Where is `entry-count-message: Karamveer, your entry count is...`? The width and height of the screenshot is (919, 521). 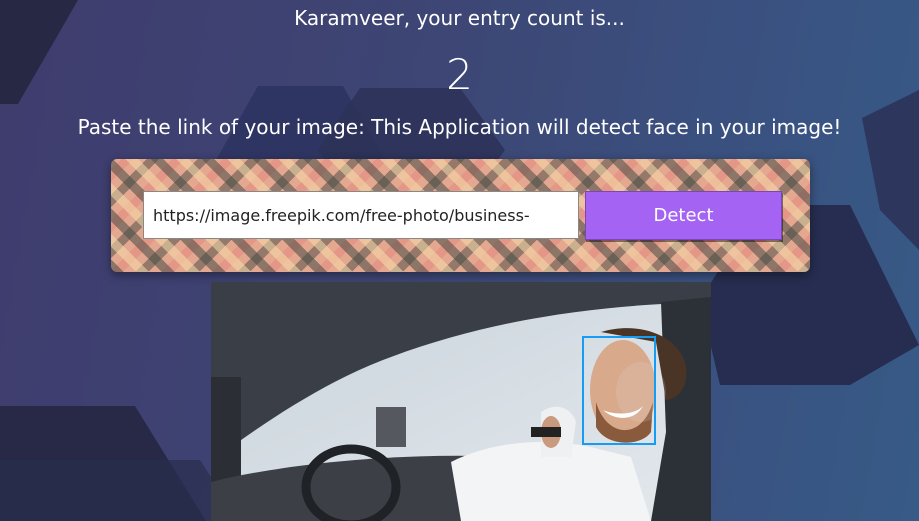 entry-count-message: Karamveer, your entry count is... is located at coordinates (459, 18).